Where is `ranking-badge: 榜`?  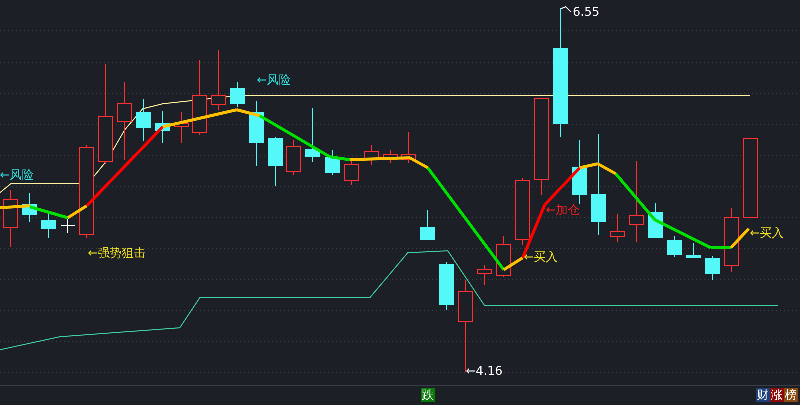 ranking-badge: 榜 is located at coordinates (791, 395).